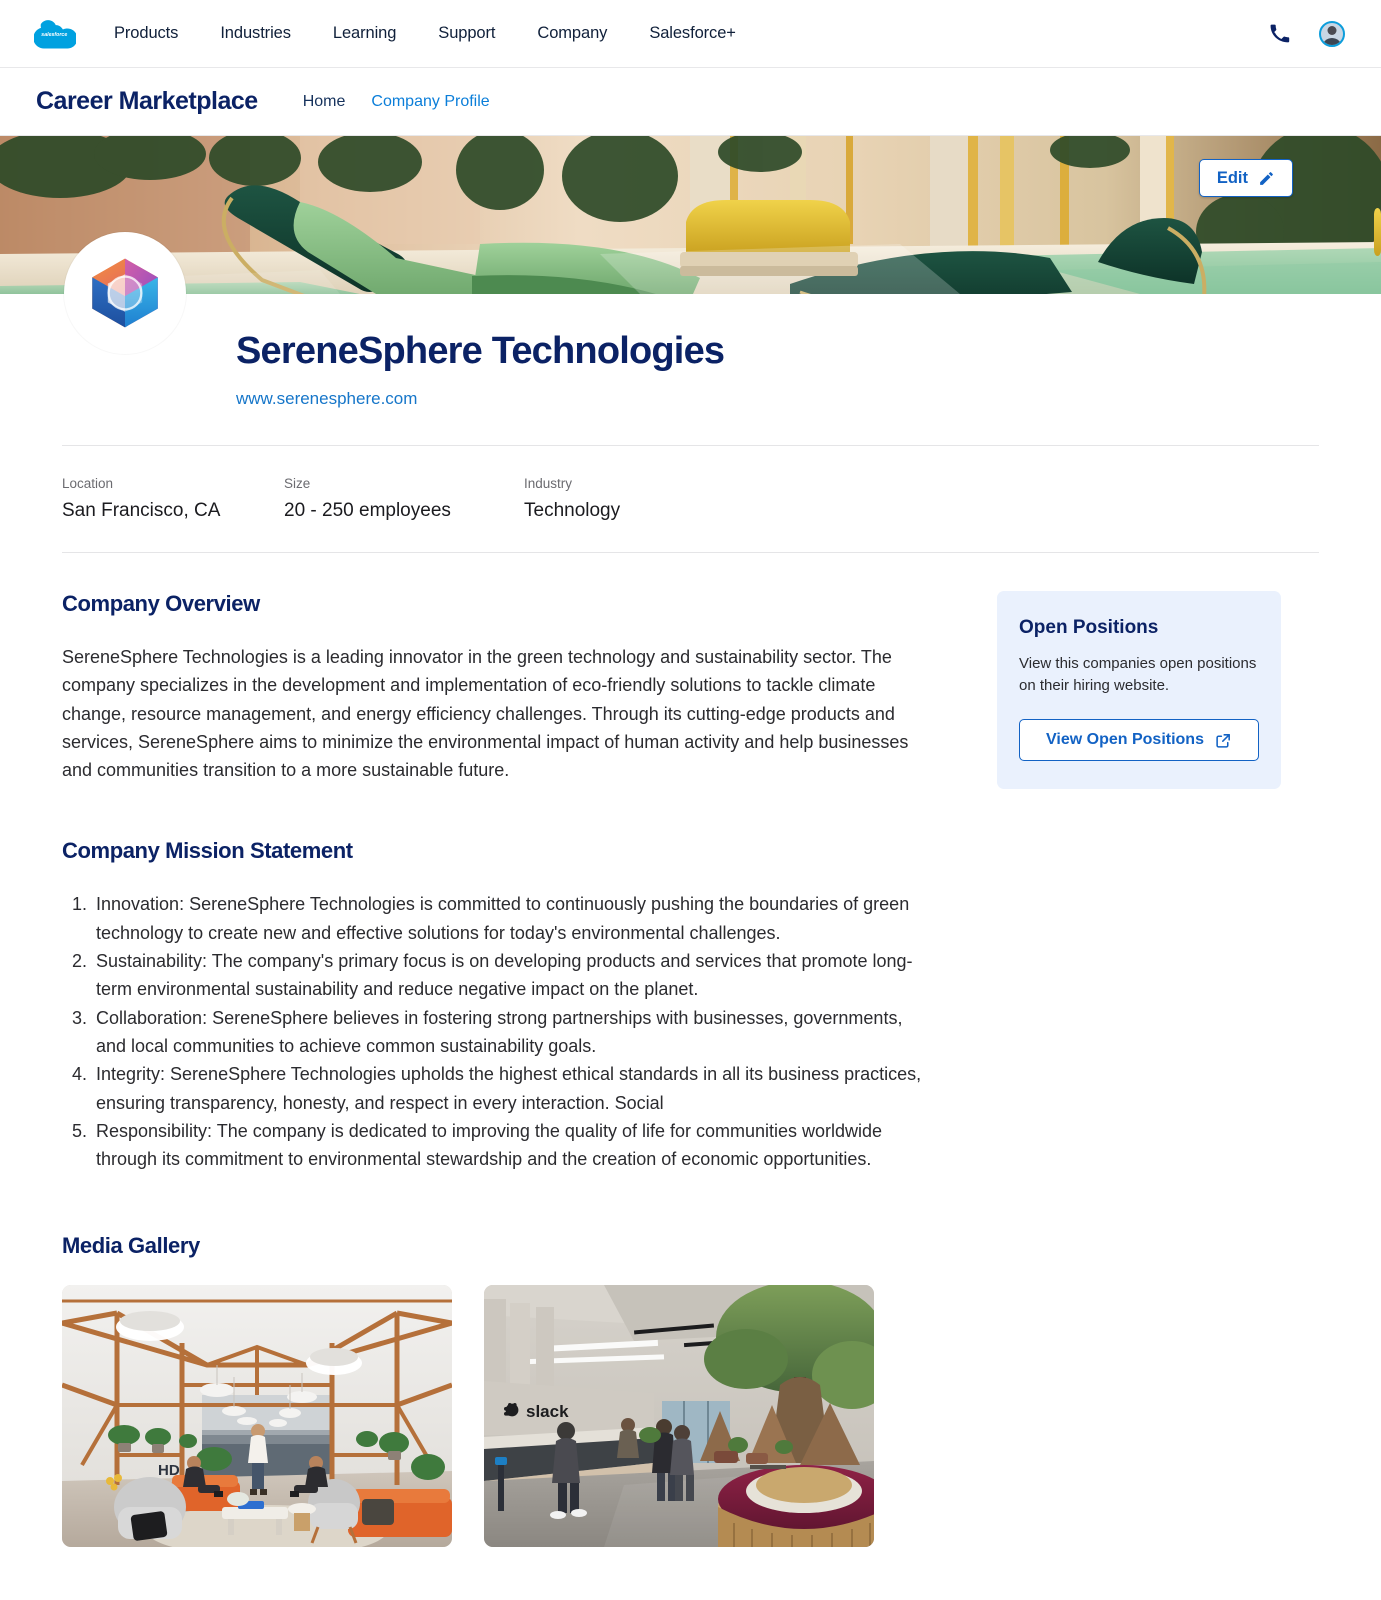 This screenshot has width=1381, height=1600. I want to click on nav-item-products: Products, so click(149, 33).